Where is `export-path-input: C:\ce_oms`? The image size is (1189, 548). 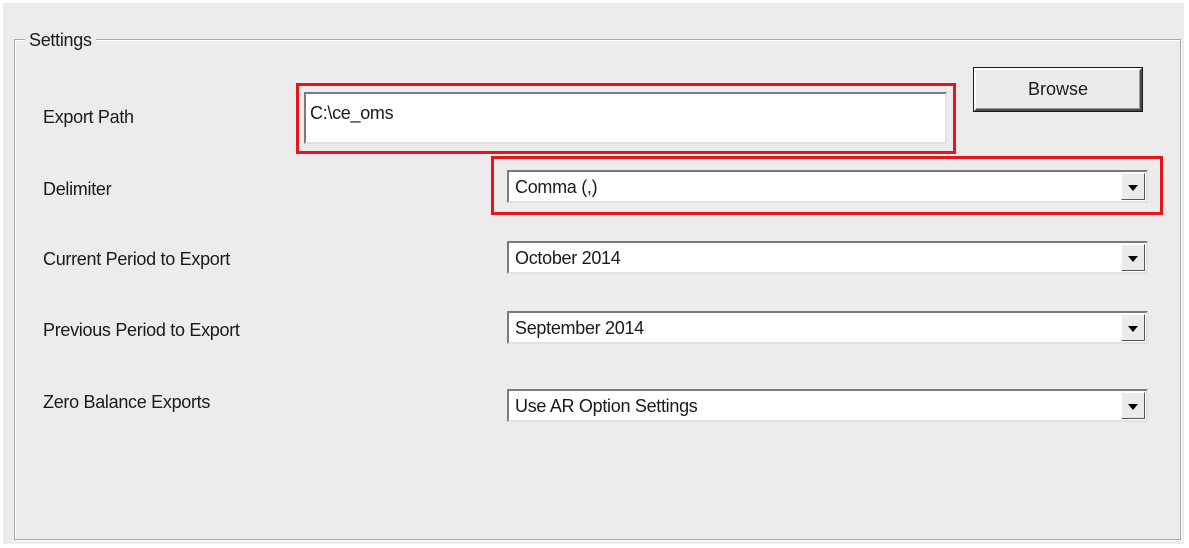 export-path-input: C:\ce_oms is located at coordinates (625, 118).